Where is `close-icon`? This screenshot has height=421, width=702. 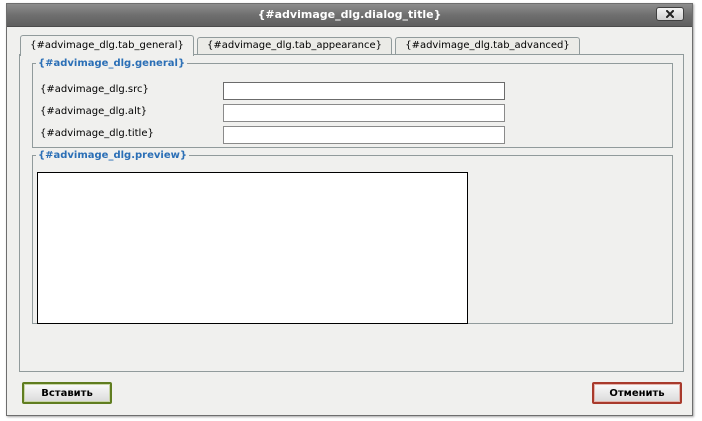 close-icon is located at coordinates (670, 14).